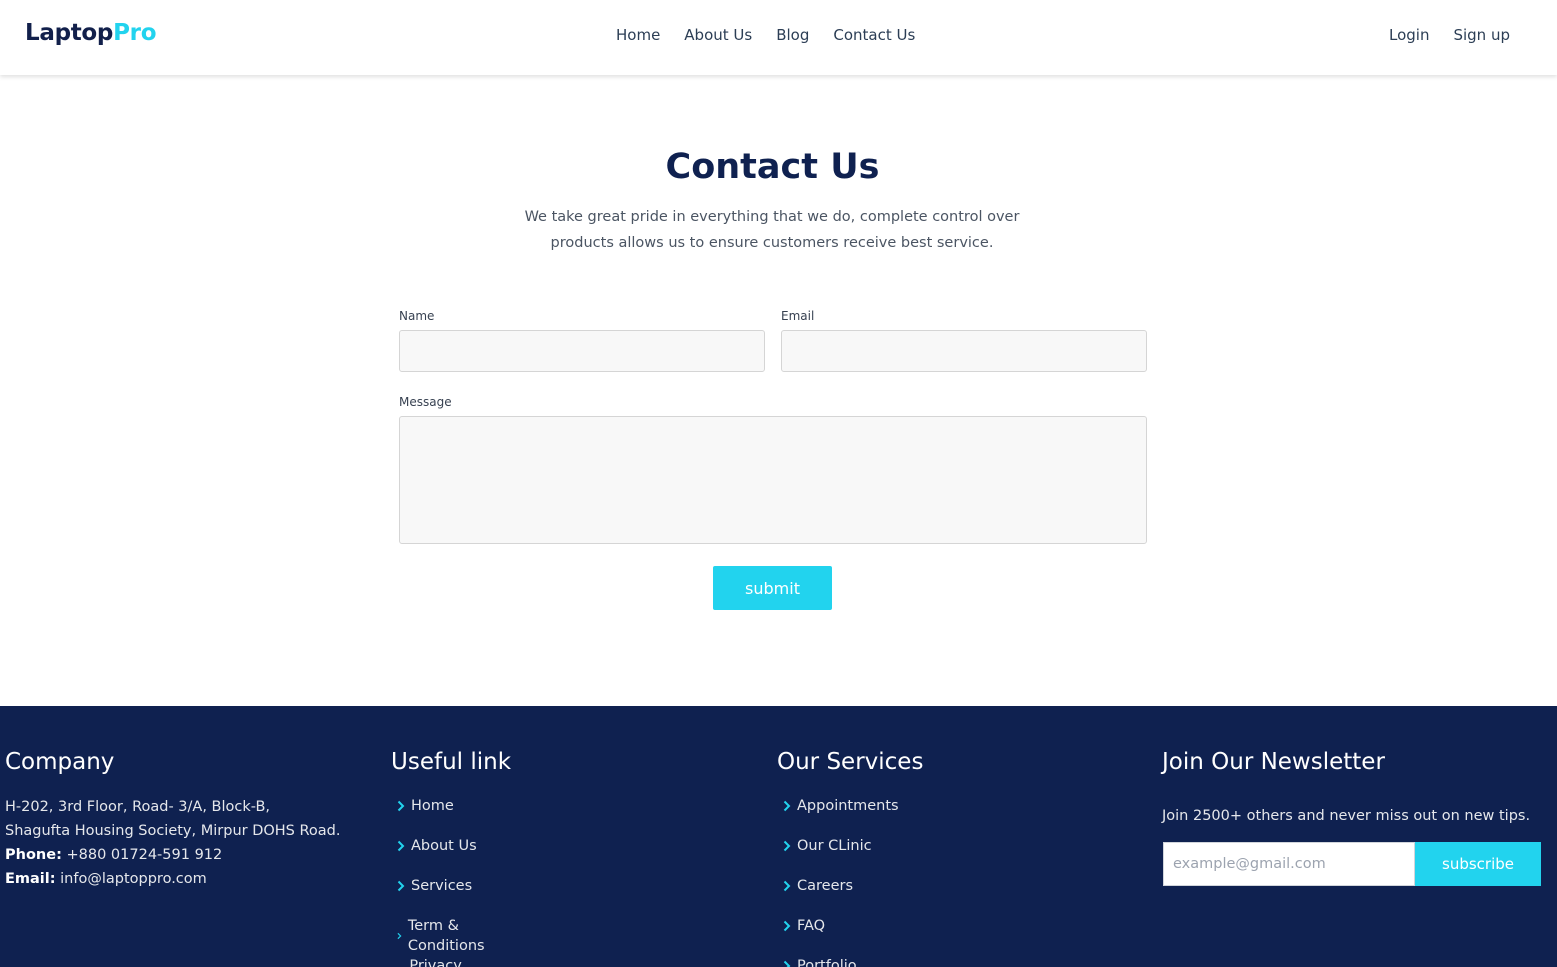  I want to click on phone-label: Phone:, so click(33, 855).